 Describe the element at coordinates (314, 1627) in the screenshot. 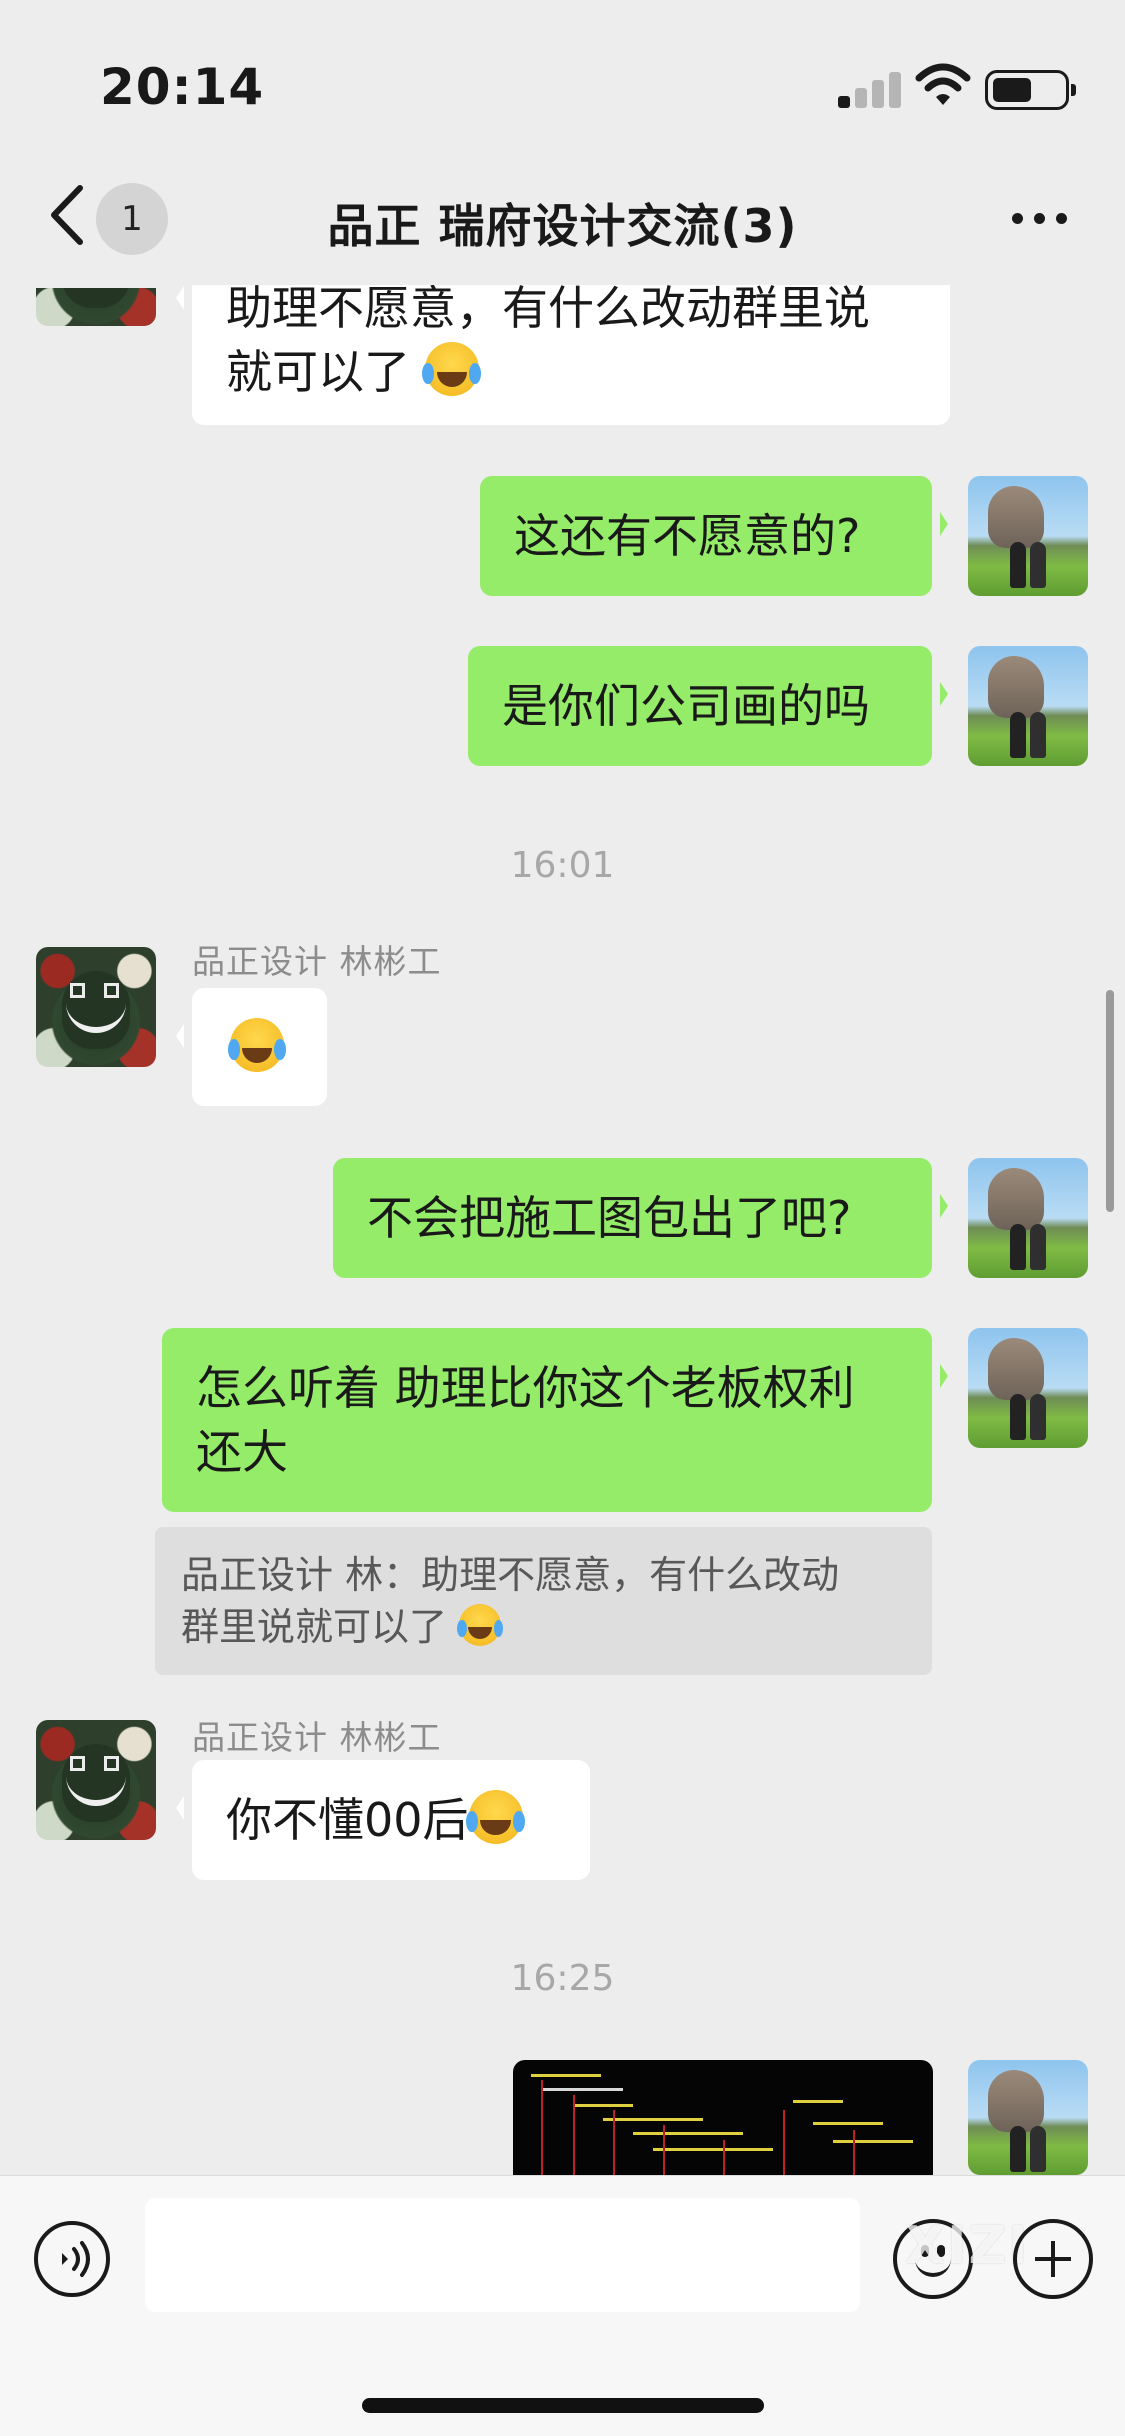

I see `quote-text: 群里说就可以了` at that location.